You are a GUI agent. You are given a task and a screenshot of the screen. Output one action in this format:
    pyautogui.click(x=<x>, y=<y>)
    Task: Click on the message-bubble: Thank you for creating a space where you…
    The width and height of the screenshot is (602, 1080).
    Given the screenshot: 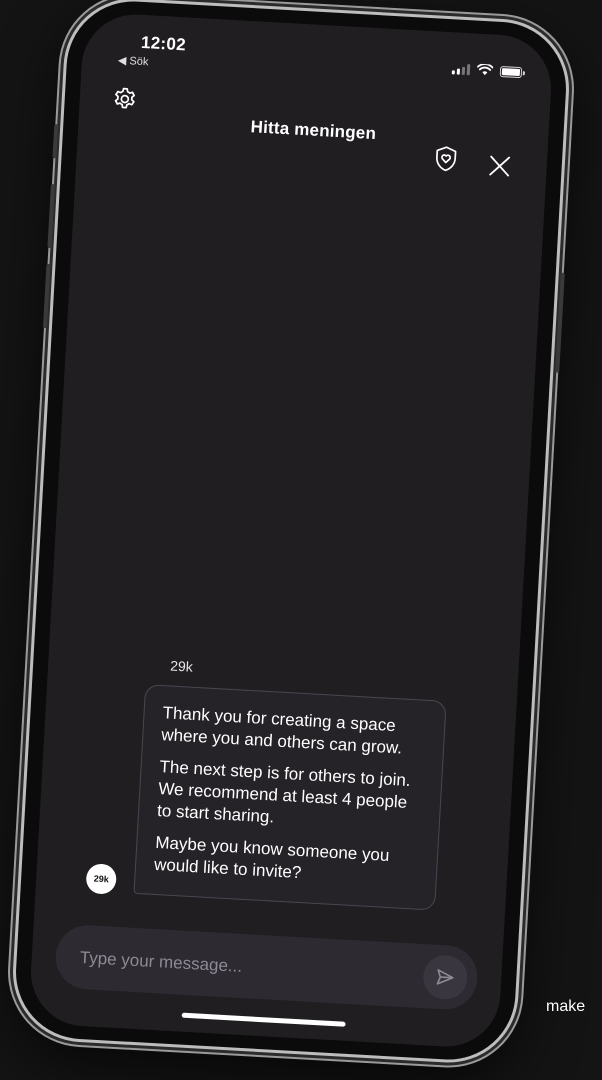 What is the action you would take?
    pyautogui.click(x=290, y=797)
    